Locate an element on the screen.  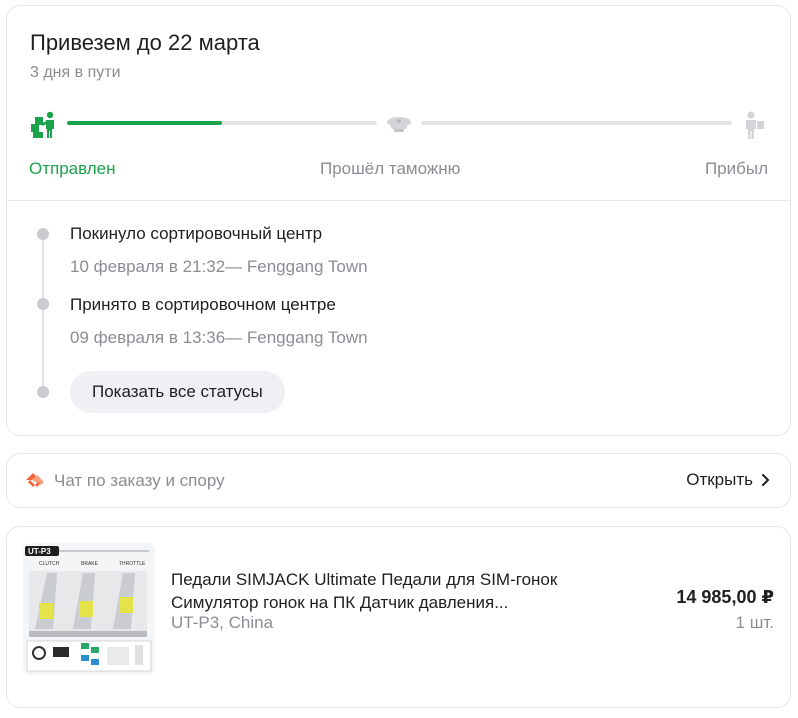
stage-label-customs: Прошёл таможню is located at coordinates (390, 168).